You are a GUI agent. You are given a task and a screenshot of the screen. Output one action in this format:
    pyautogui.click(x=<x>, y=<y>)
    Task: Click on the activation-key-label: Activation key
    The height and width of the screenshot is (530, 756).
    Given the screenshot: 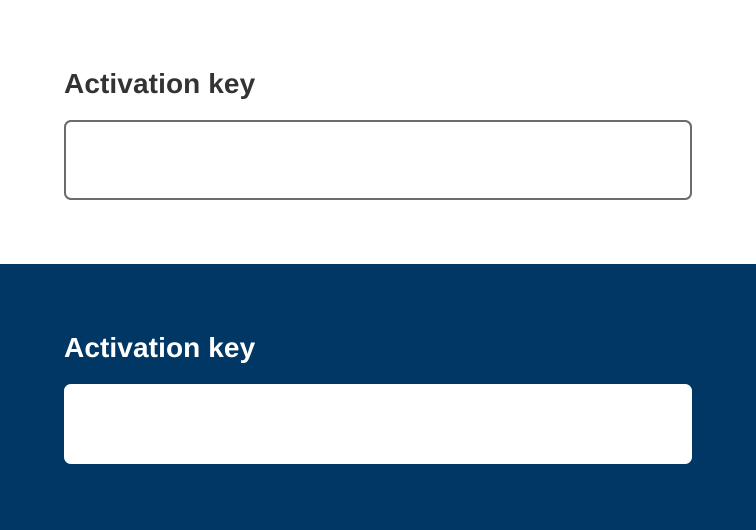 What is the action you would take?
    pyautogui.click(x=160, y=83)
    